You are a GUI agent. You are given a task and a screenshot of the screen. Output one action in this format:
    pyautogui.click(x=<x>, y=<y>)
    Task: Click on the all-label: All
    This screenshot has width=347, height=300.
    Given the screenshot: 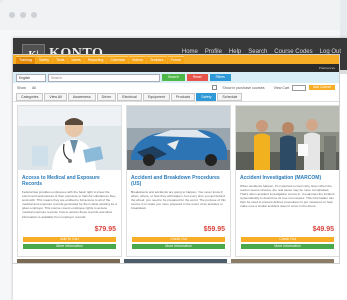 What is the action you would take?
    pyautogui.click(x=34, y=88)
    